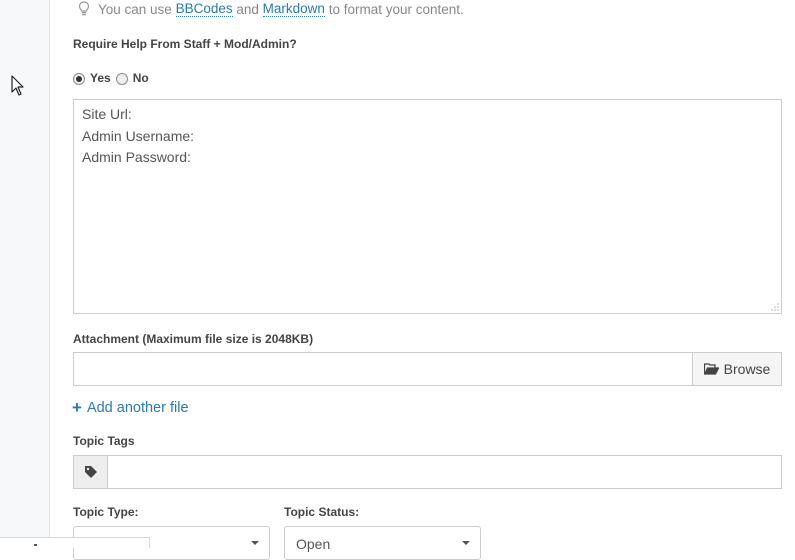 Image resolution: width=795 pixels, height=560 pixels. Describe the element at coordinates (75, 542) in the screenshot. I see `bottom-status-strip` at that location.